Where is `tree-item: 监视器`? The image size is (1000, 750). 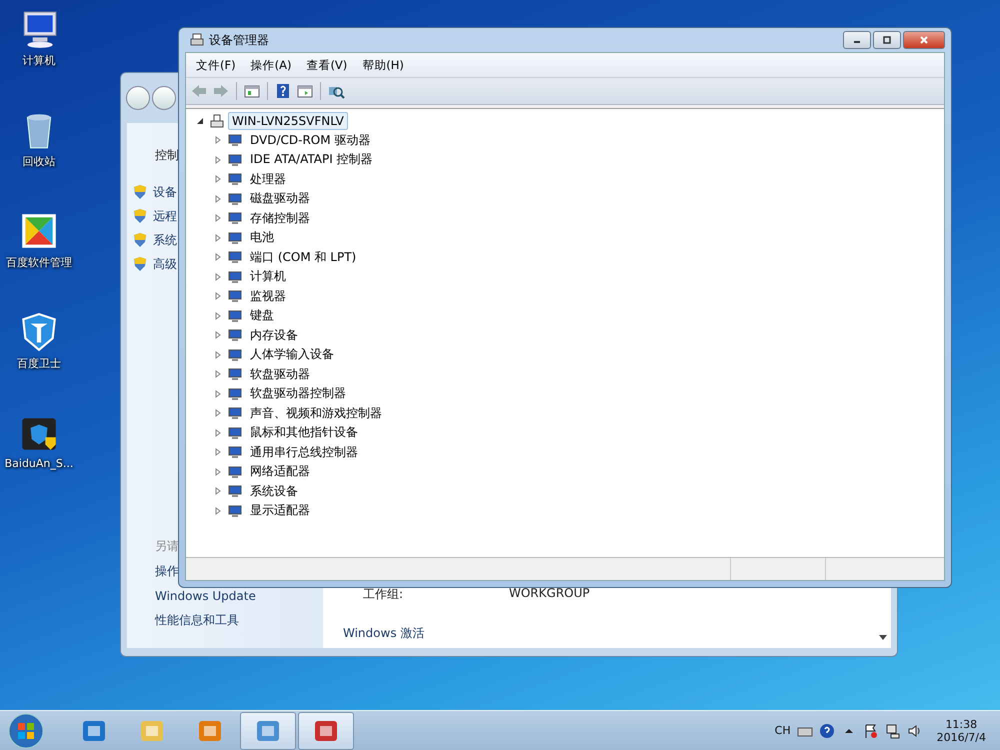 tree-item: 监视器 is located at coordinates (268, 296).